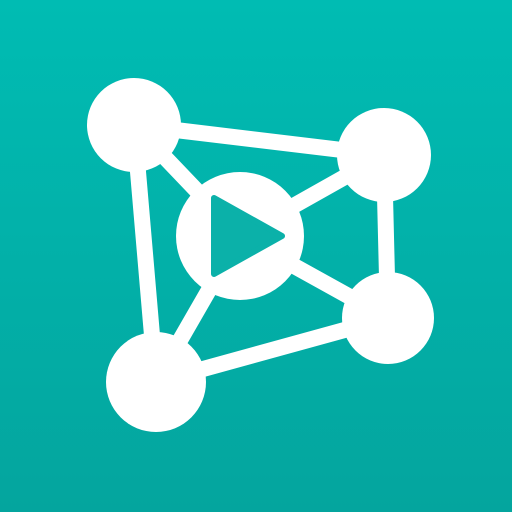 The width and height of the screenshot is (512, 512). I want to click on node-bottom-left, so click(156, 382).